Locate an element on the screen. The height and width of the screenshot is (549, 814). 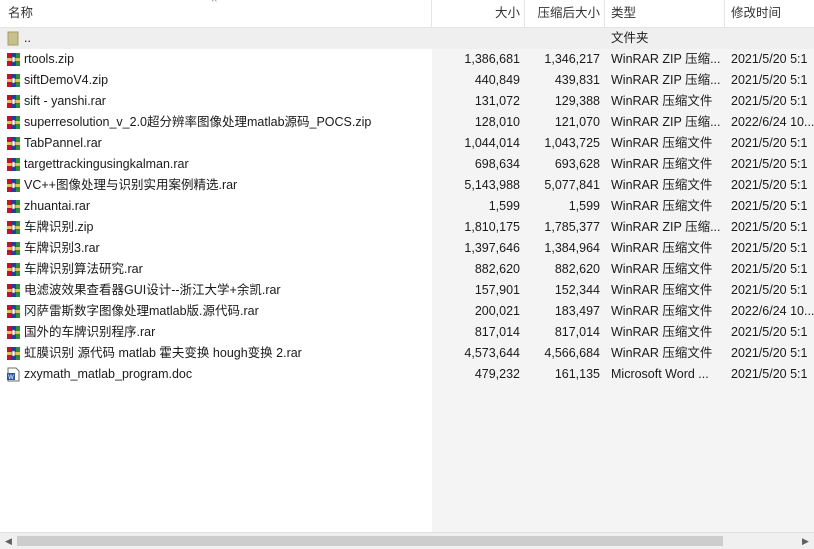
file-packed-size: 4,566,684 is located at coordinates (572, 353).